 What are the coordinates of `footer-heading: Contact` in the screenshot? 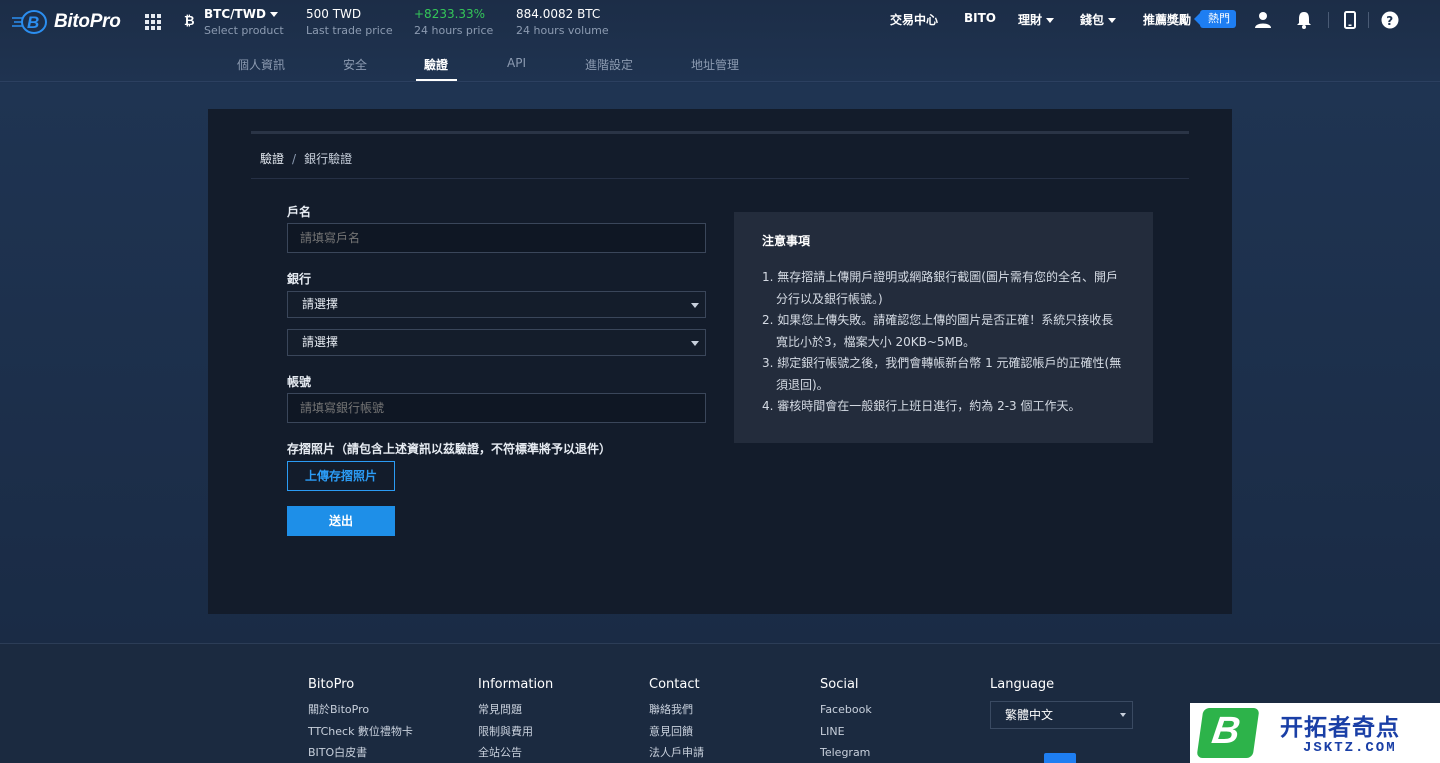 It's located at (674, 684).